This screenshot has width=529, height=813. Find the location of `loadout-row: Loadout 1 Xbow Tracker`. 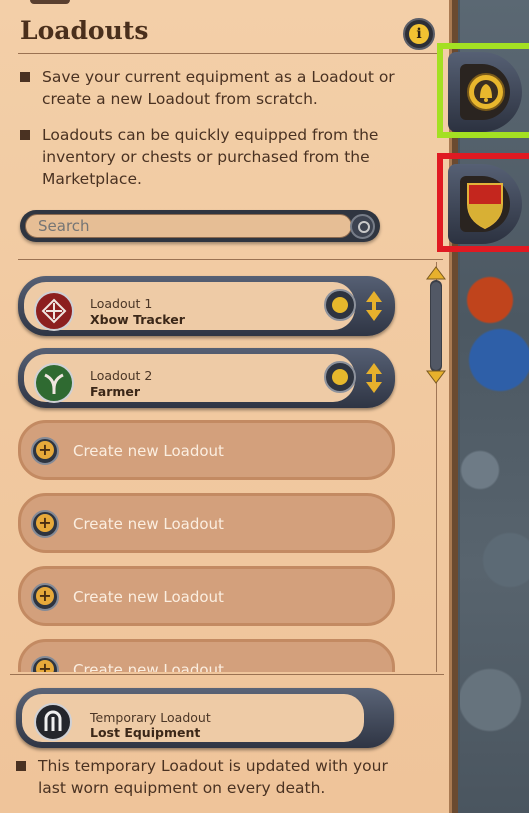

loadout-row: Loadout 1 Xbow Tracker is located at coordinates (206, 306).